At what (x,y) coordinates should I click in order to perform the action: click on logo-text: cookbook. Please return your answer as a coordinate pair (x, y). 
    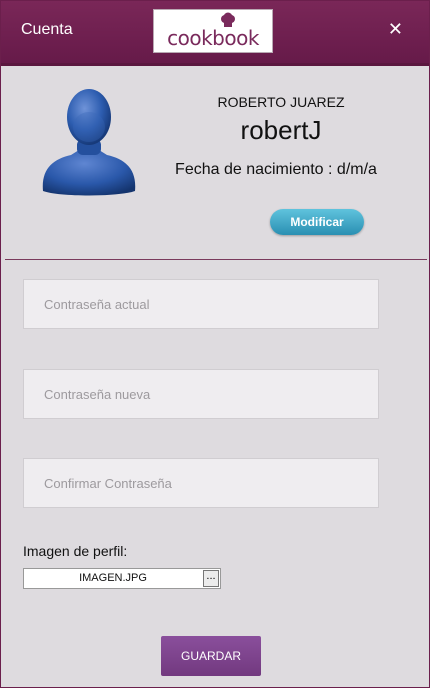
    Looking at the image, I should click on (213, 38).